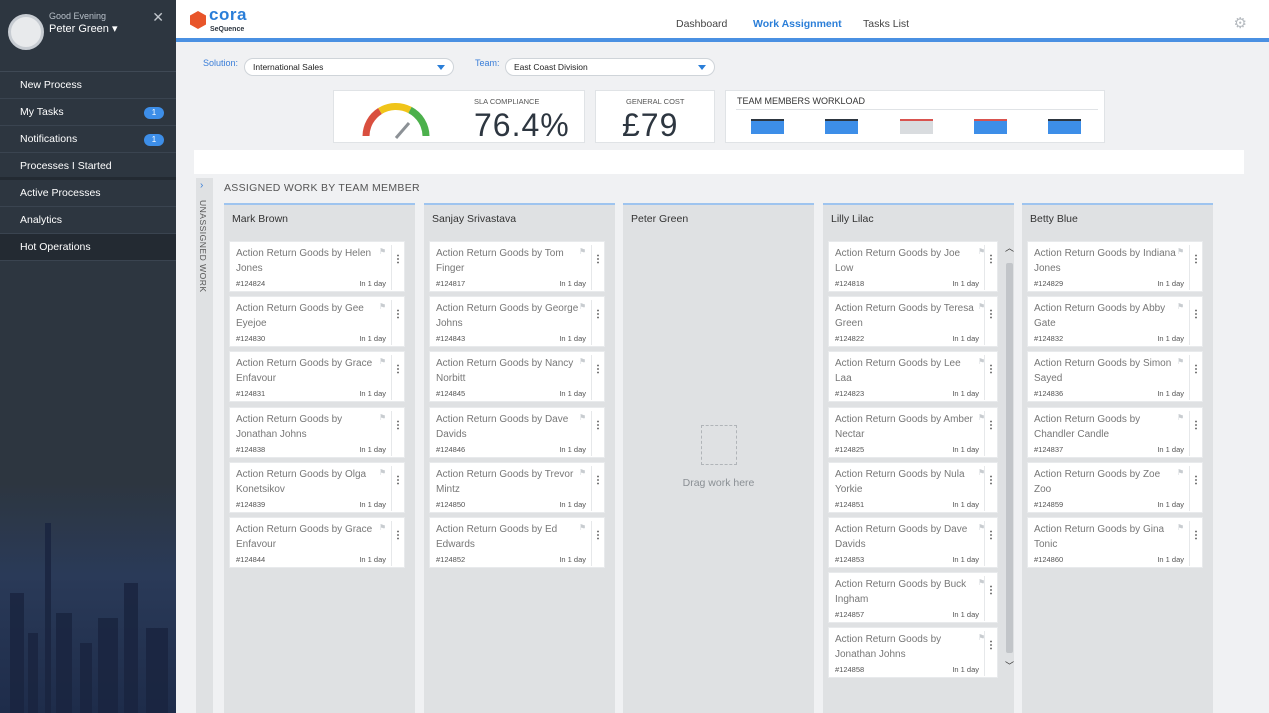 The image size is (1269, 713). What do you see at coordinates (83, 28) in the screenshot?
I see `user-menu: Peter Green ▾` at bounding box center [83, 28].